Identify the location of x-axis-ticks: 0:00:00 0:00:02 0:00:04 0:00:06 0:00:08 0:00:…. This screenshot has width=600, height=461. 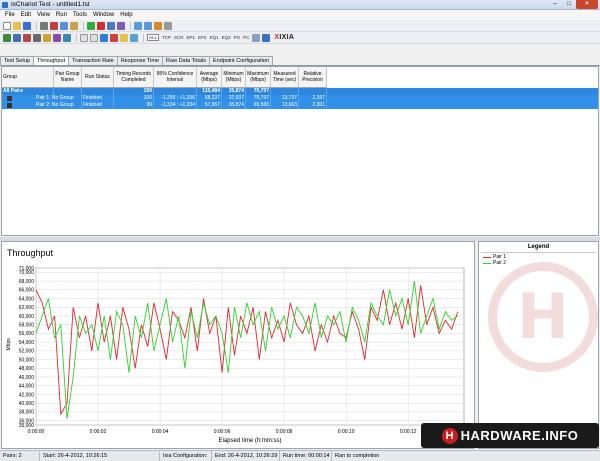
(222, 432).